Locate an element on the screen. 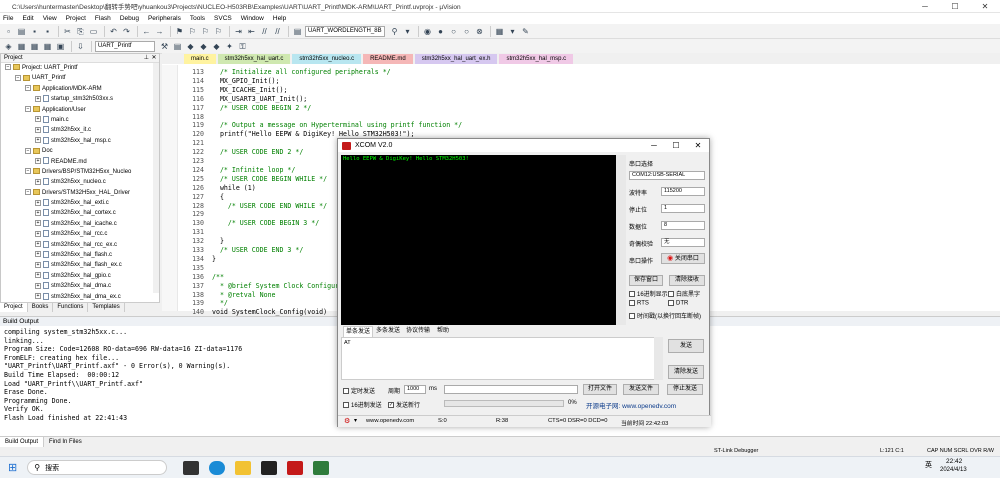  translate-icon: ◈ is located at coordinates (8, 46).